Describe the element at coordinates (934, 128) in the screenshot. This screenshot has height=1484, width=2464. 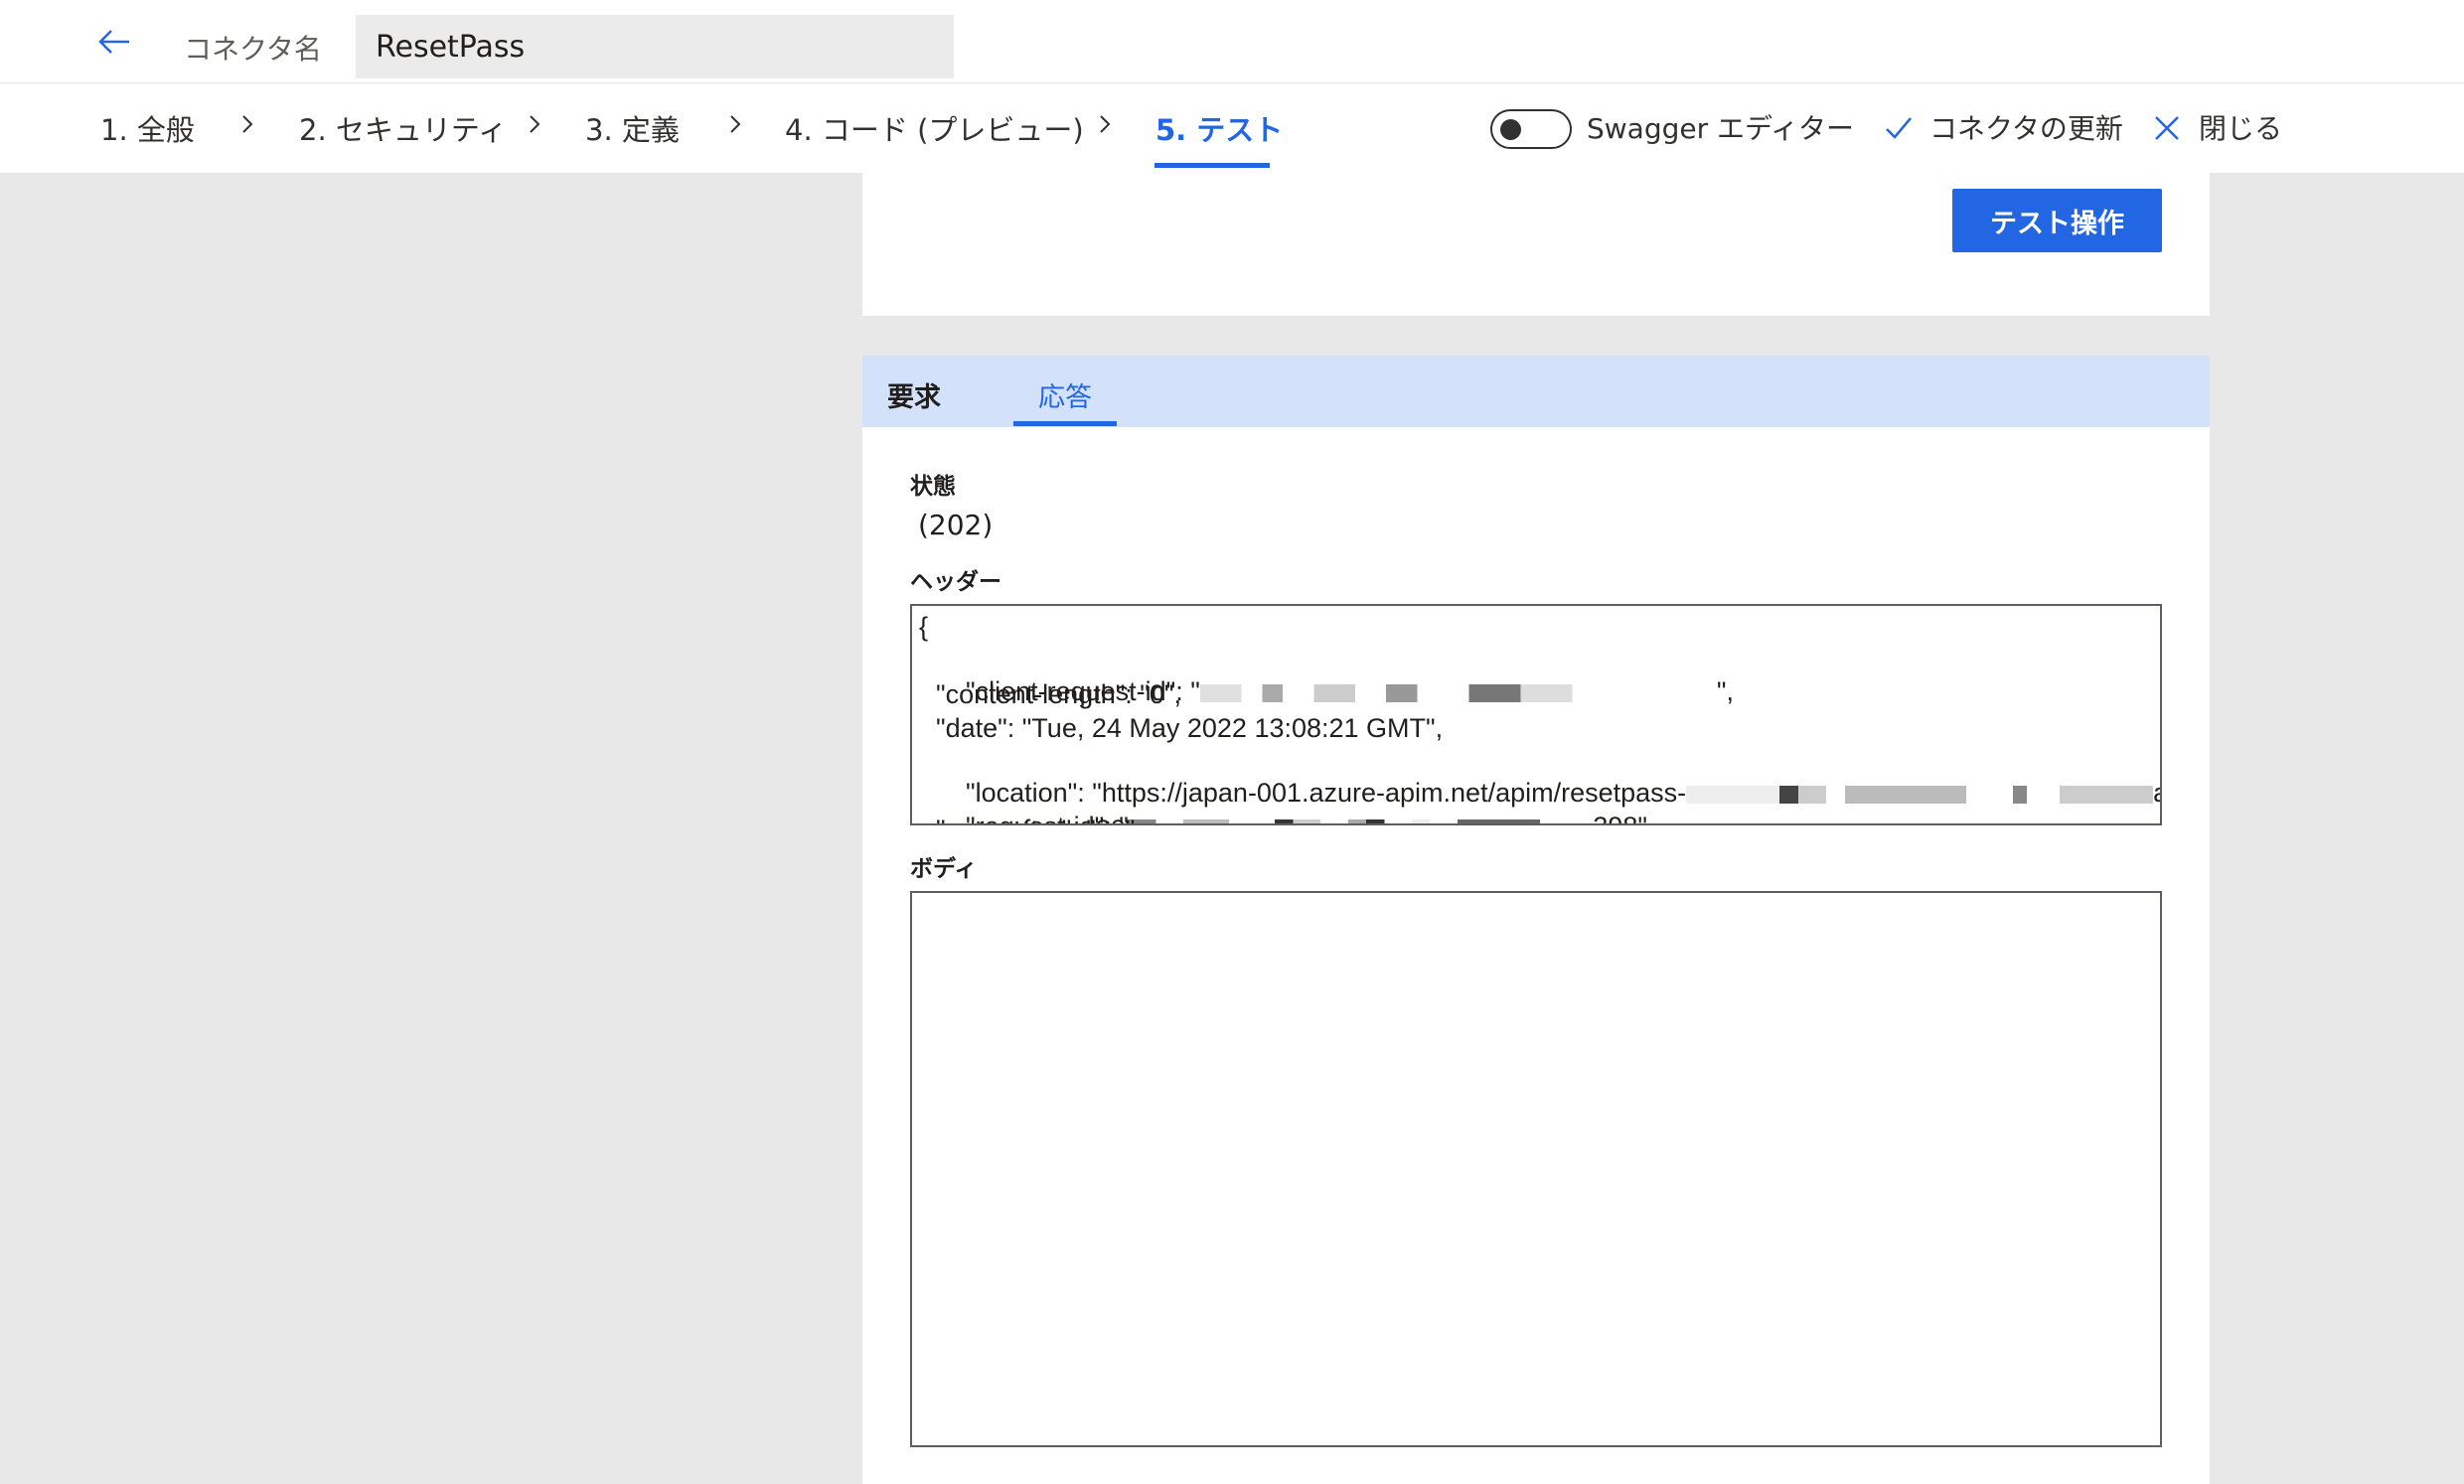
I see `step-code-preview: 4. コード (プレビュー)` at that location.